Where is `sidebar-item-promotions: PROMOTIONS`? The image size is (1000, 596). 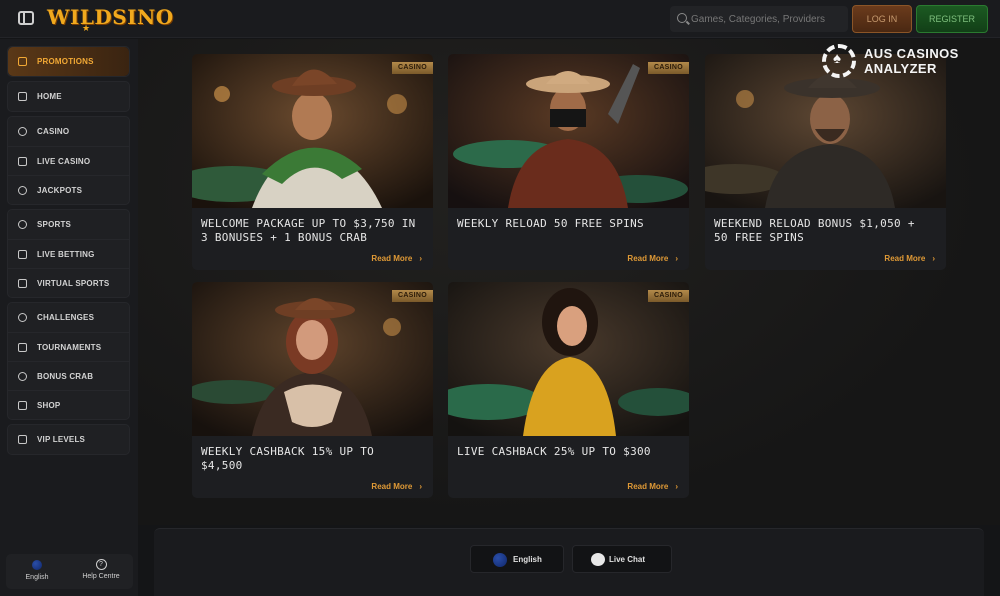 sidebar-item-promotions: PROMOTIONS is located at coordinates (68, 61).